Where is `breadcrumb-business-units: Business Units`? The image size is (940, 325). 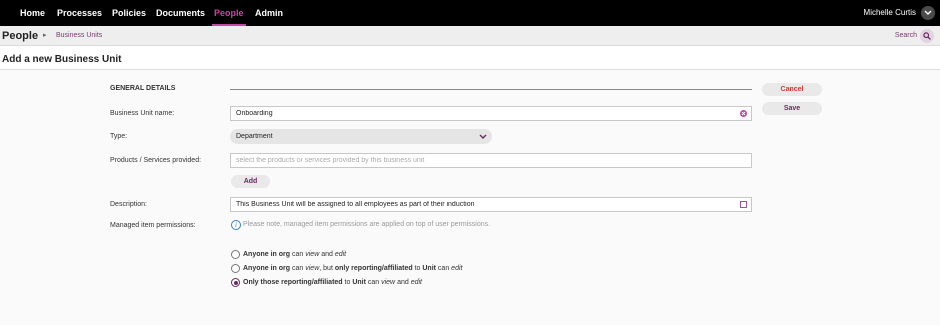 breadcrumb-business-units: Business Units is located at coordinates (79, 36).